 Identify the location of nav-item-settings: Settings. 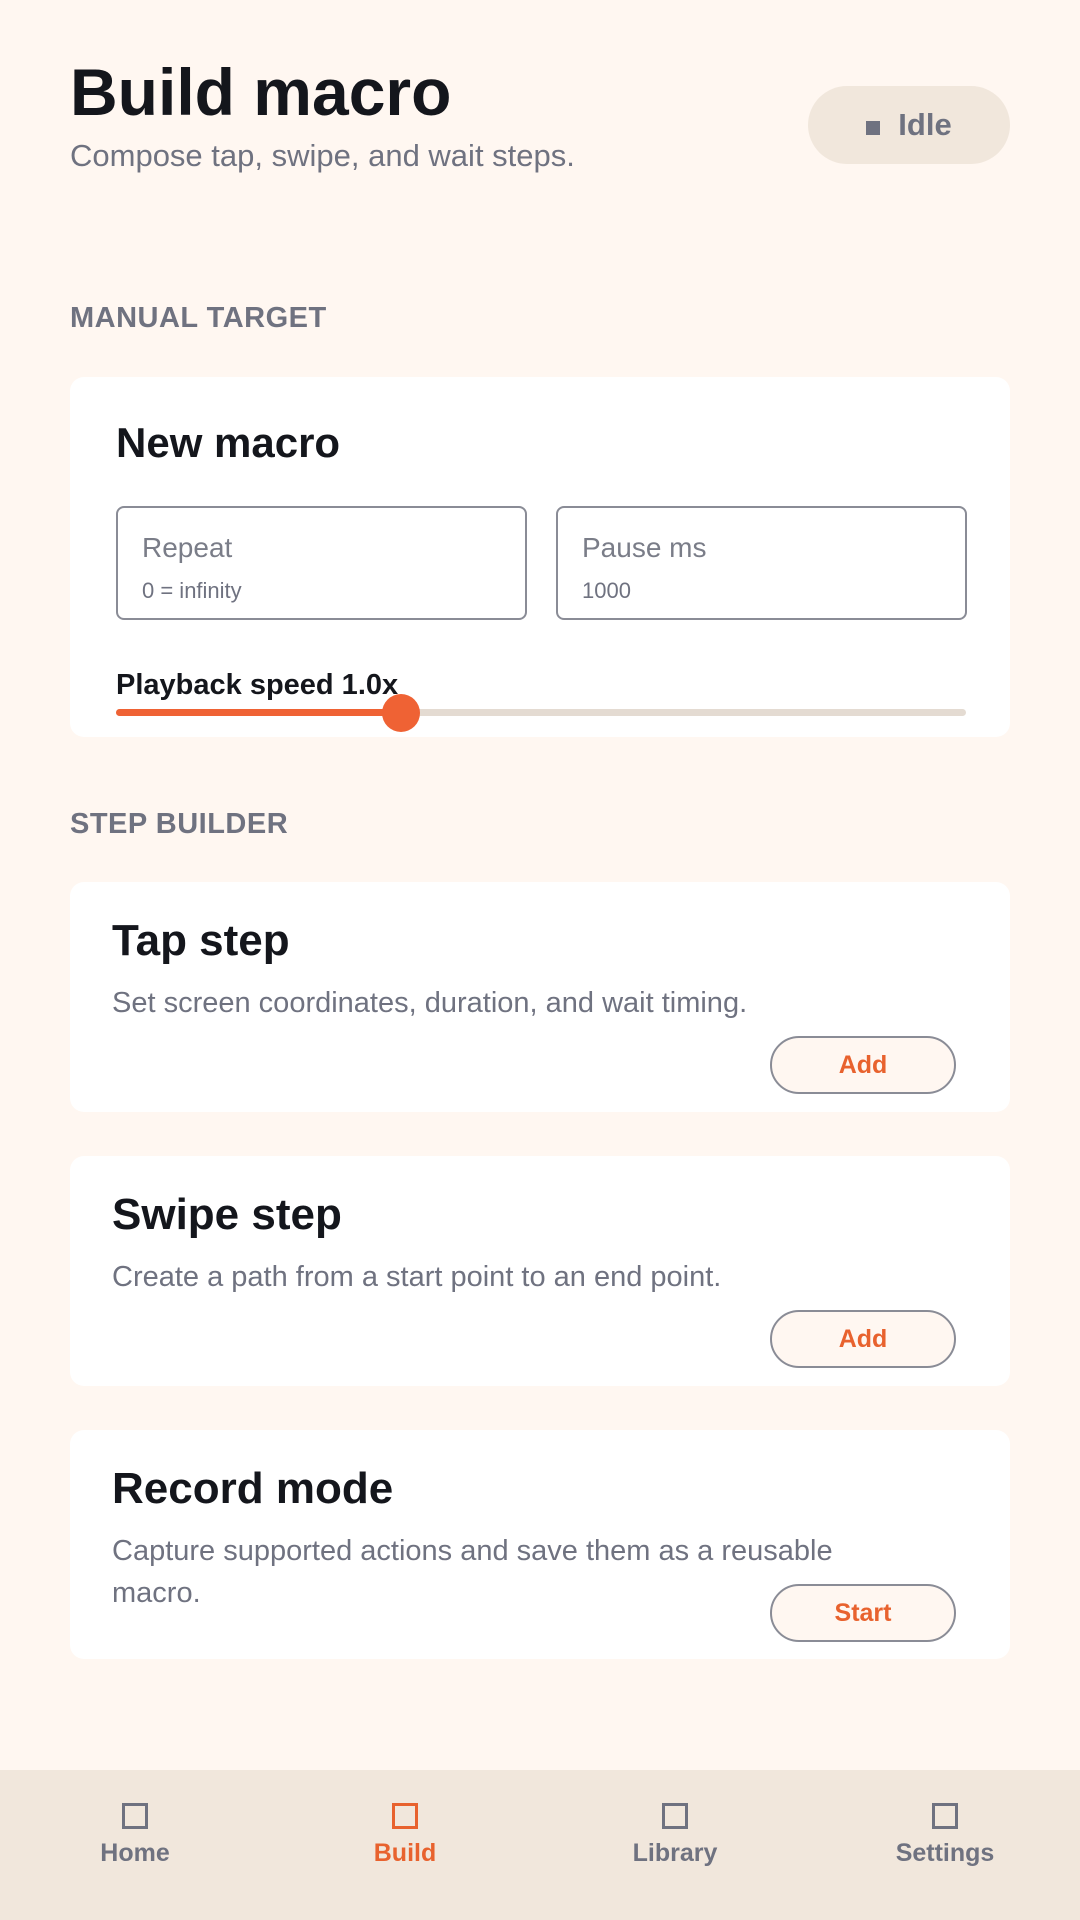
(945, 1845).